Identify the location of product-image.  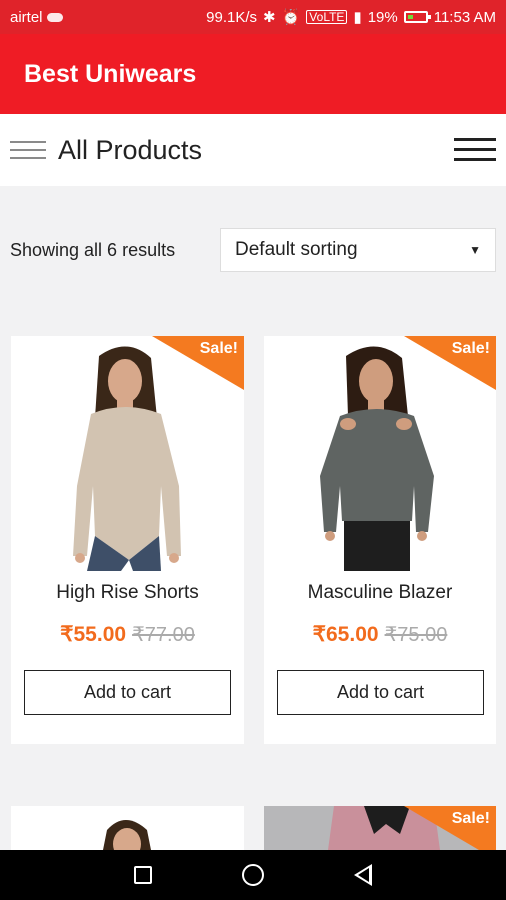
(127, 828).